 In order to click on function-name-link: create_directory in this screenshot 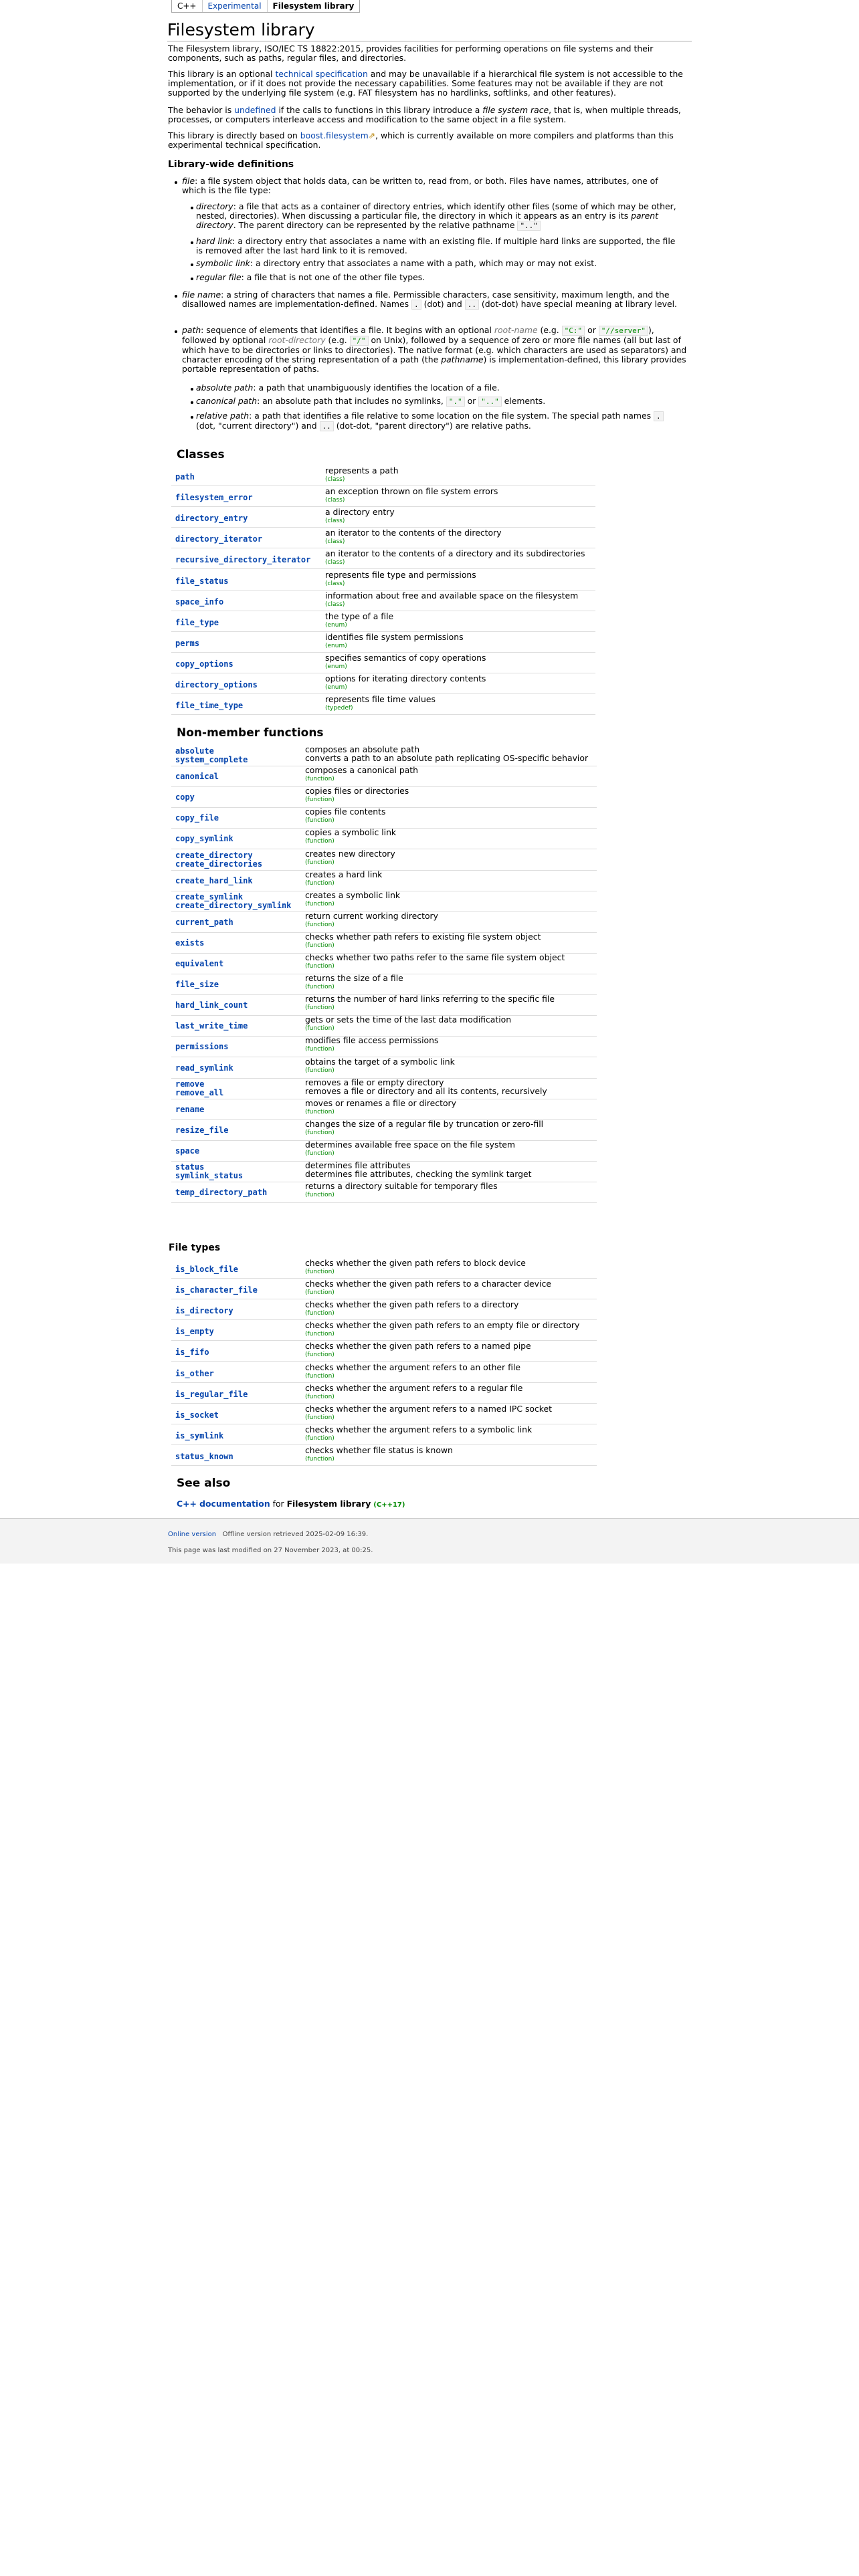, I will do `click(214, 856)`.